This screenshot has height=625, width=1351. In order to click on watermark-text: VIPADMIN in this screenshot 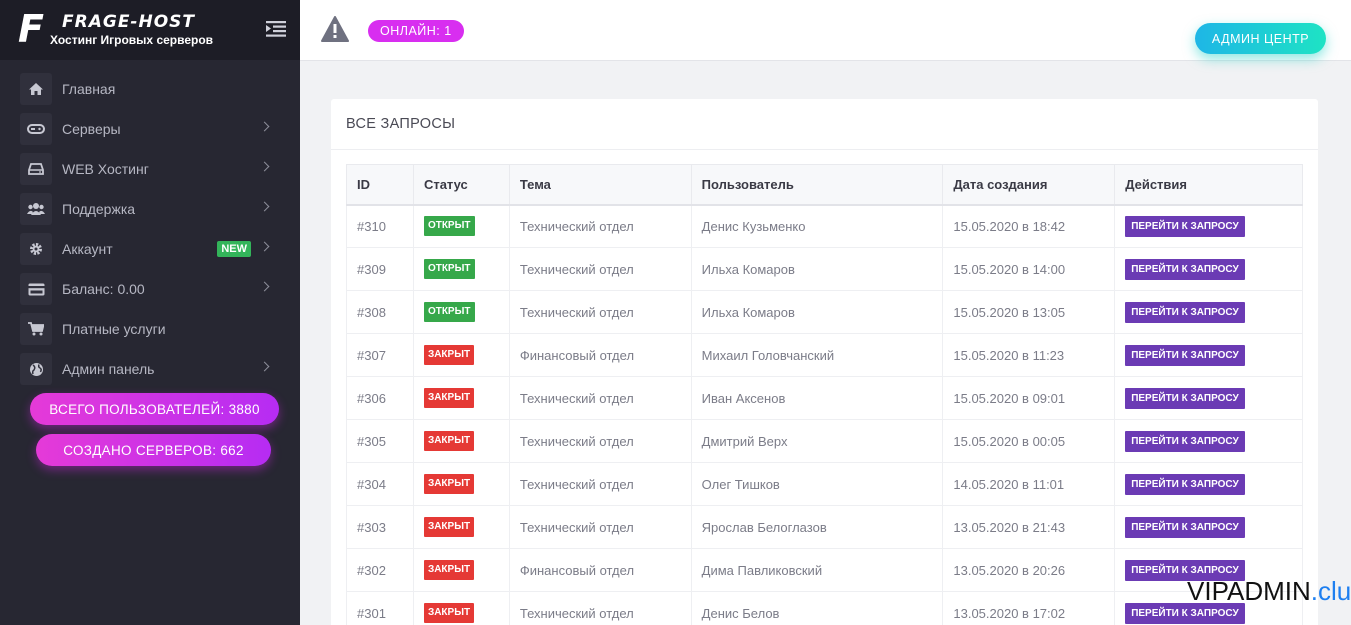, I will do `click(1249, 591)`.